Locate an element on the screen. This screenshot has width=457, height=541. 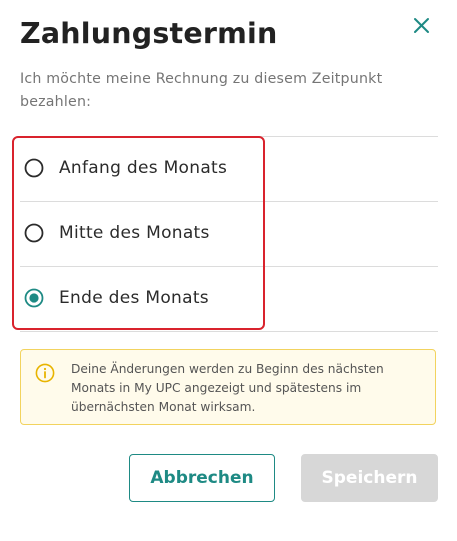
option-ende: Ende des Monats is located at coordinates (229, 299).